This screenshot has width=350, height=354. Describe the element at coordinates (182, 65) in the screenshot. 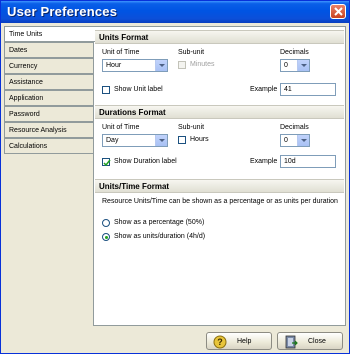

I see `units-subunit-minutes-checkbox` at that location.